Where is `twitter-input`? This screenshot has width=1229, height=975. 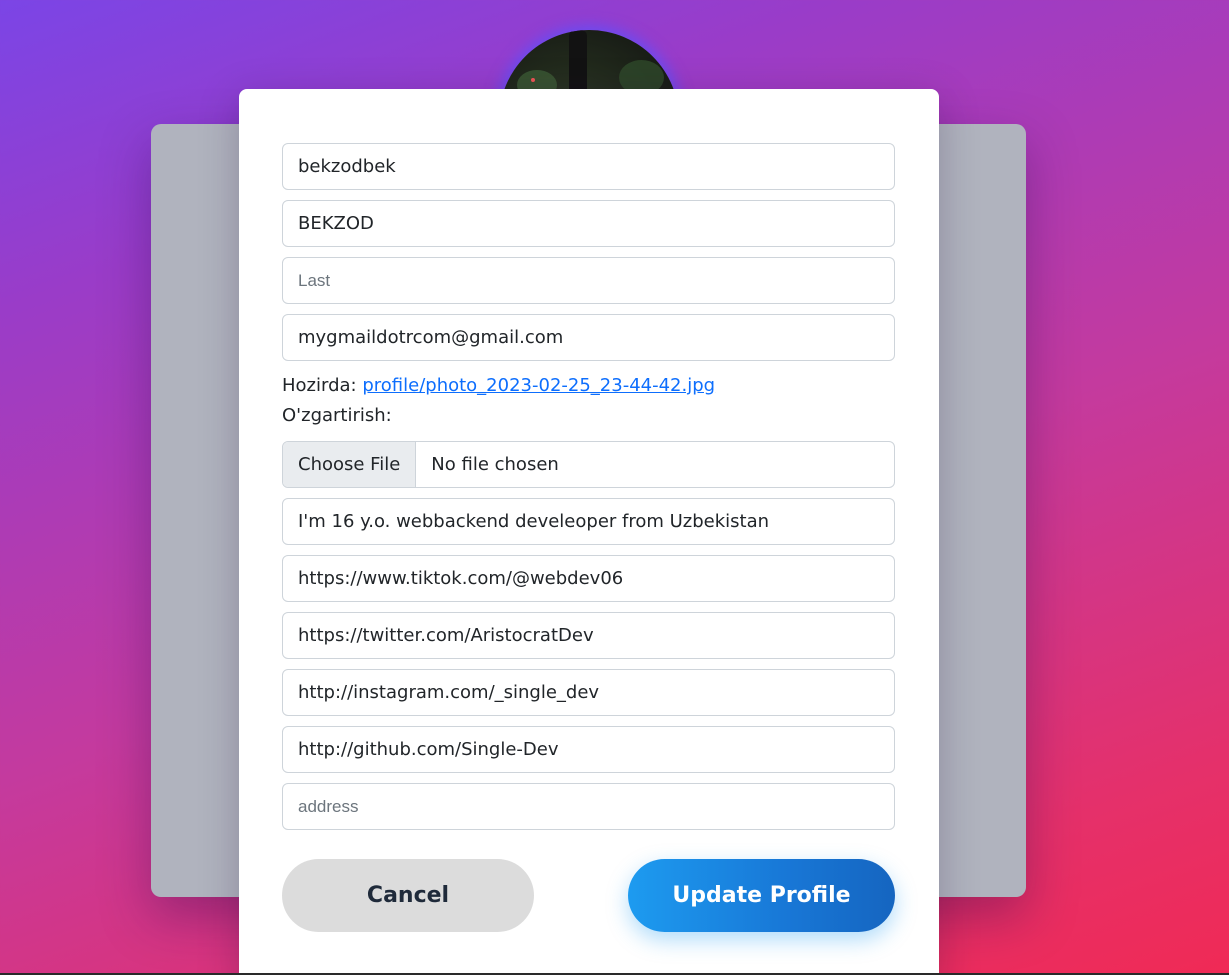
twitter-input is located at coordinates (588, 635).